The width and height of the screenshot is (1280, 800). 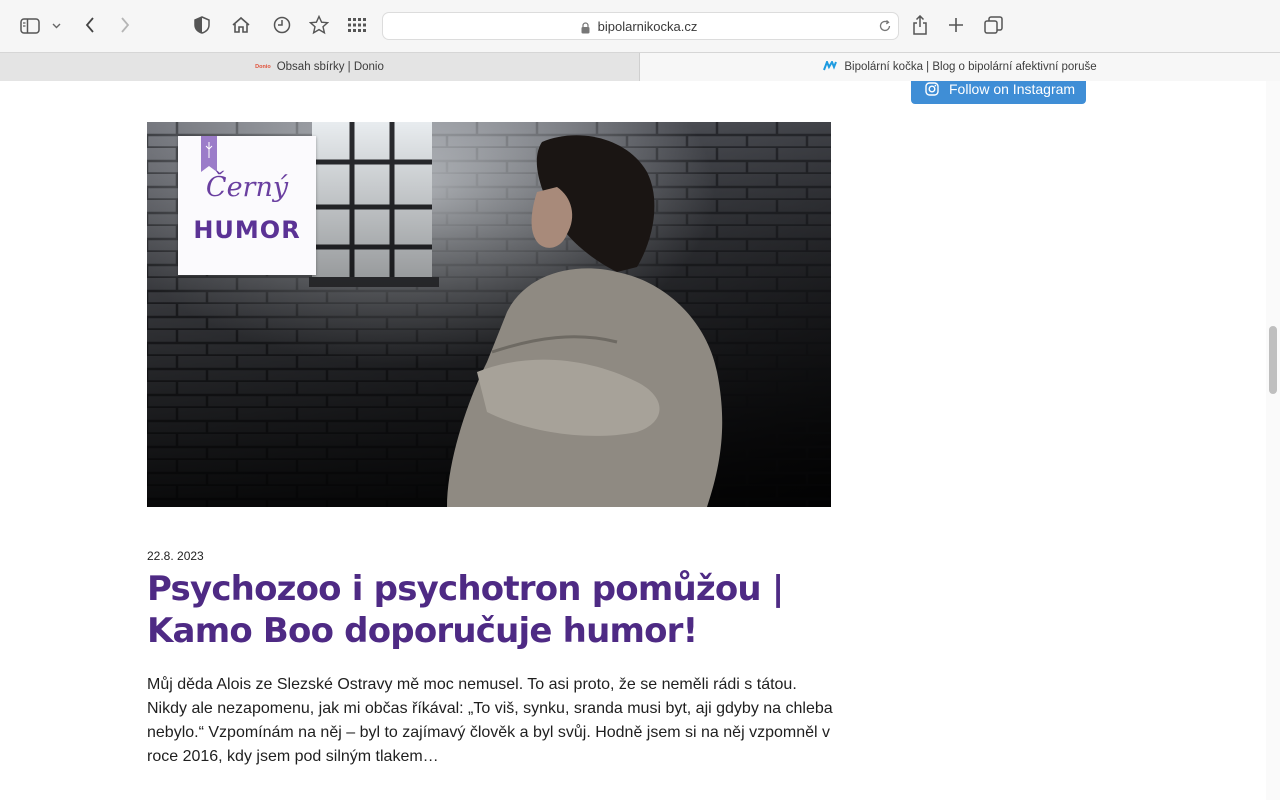 What do you see at coordinates (247, 205) in the screenshot?
I see `category-tag-card: Černý HUMOR` at bounding box center [247, 205].